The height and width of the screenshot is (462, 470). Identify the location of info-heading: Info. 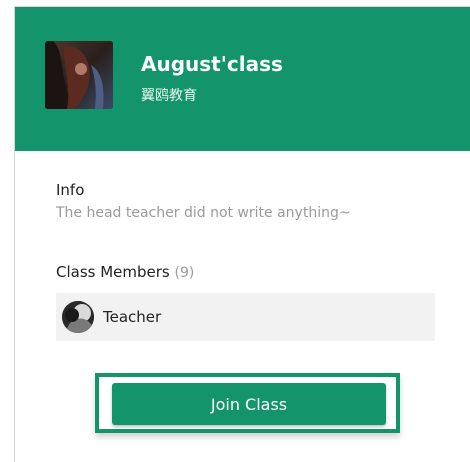
(70, 190).